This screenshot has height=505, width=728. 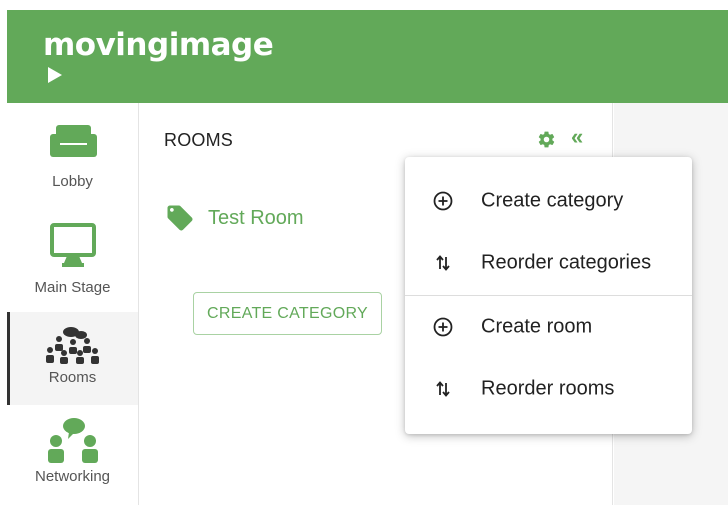 I want to click on create-category-button: CREATE CATEGORY, so click(x=287, y=313).